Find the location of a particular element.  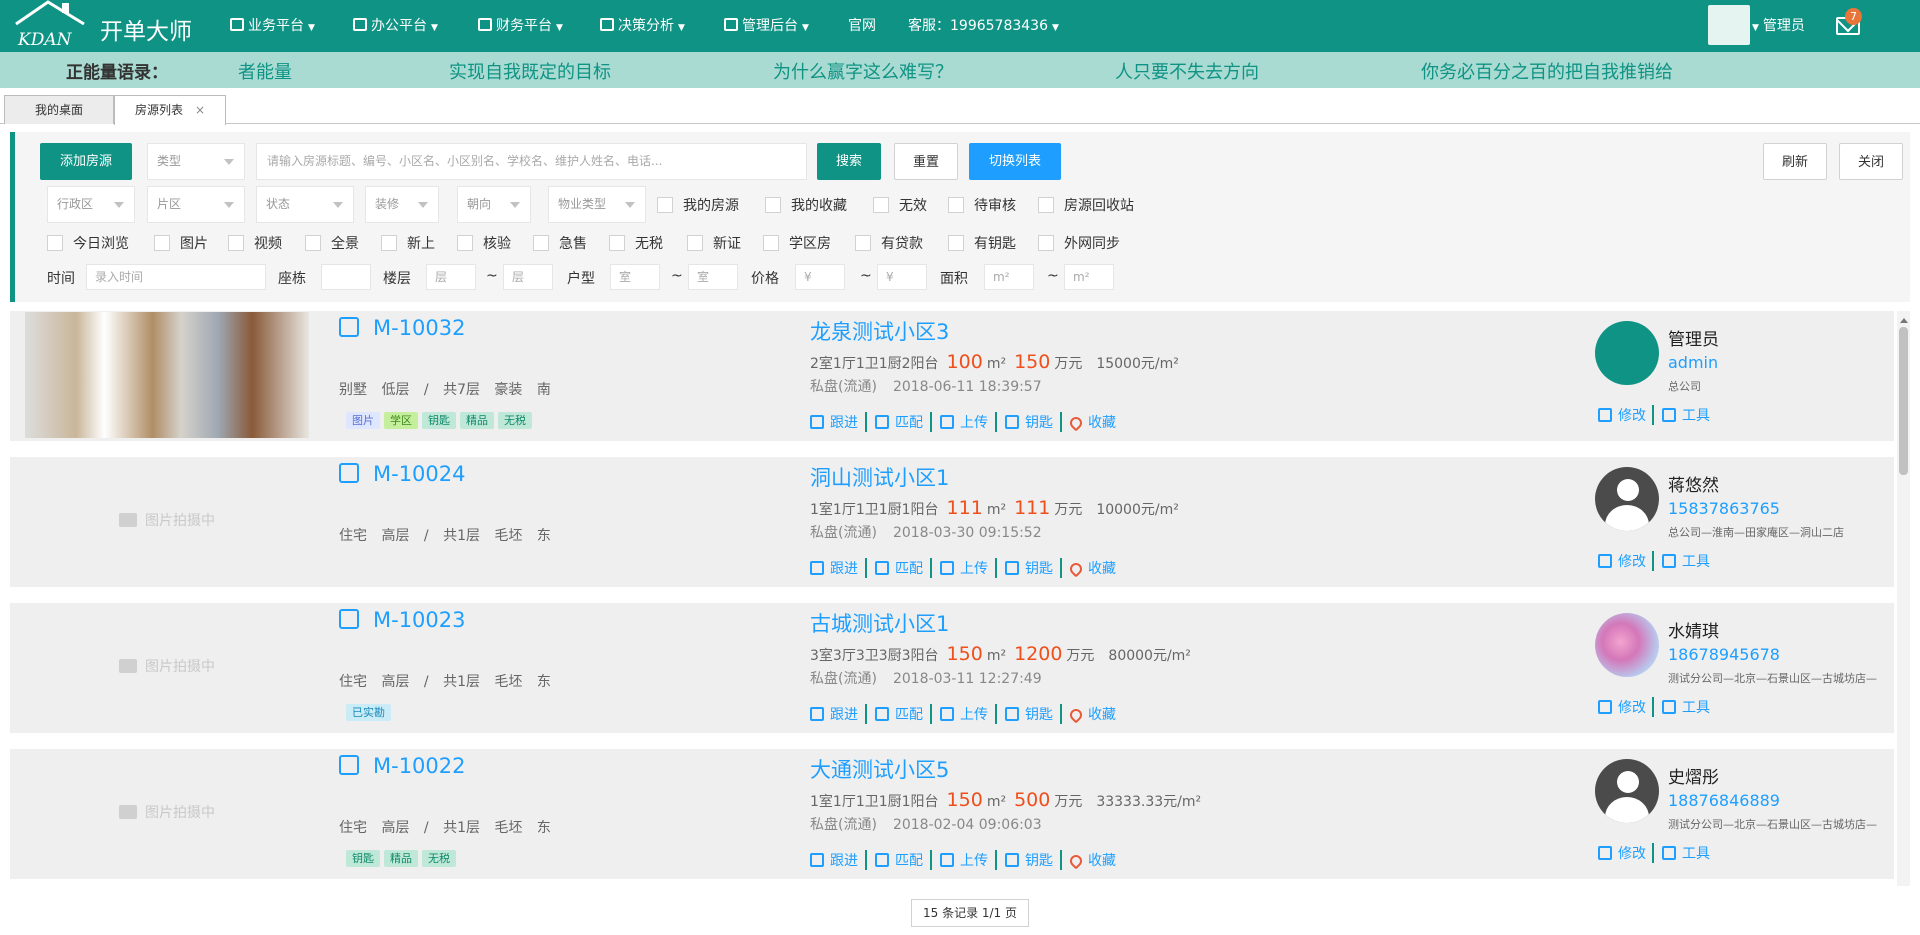

house-photo is located at coordinates (167, 375).